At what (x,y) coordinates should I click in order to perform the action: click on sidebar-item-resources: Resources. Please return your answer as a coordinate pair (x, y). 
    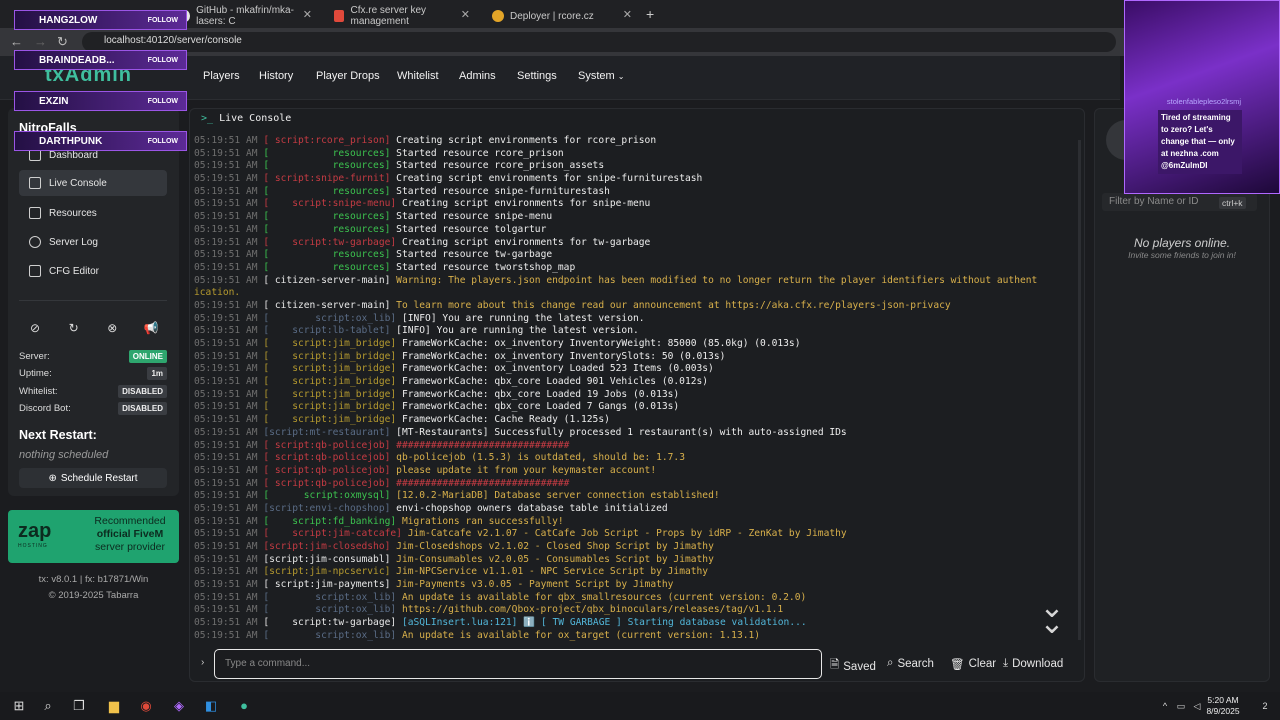
    Looking at the image, I should click on (93, 213).